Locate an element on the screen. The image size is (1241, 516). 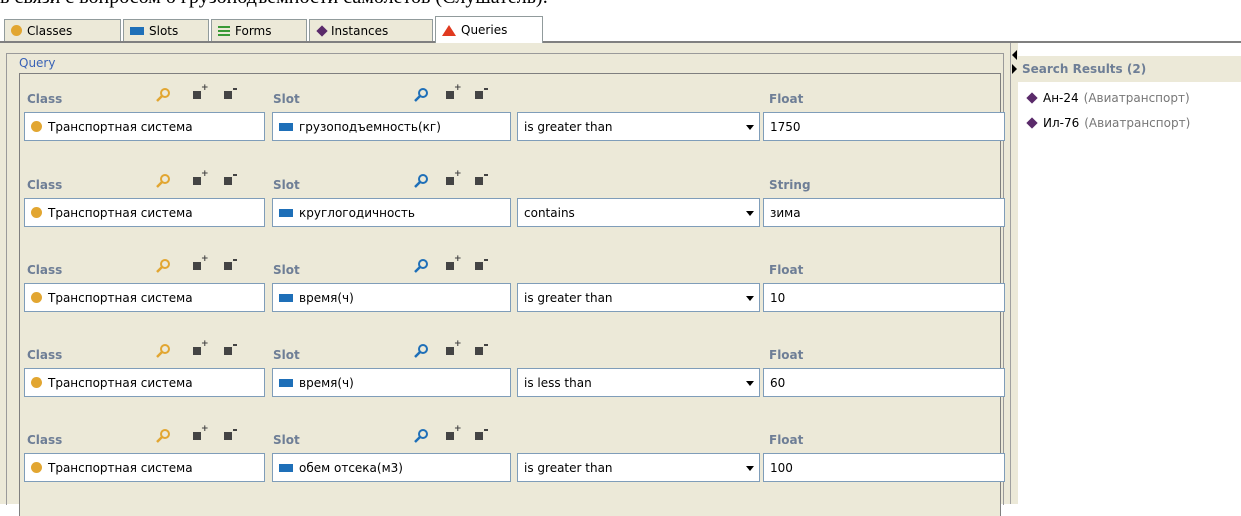
slot-field: круглогодичность is located at coordinates (391, 212).